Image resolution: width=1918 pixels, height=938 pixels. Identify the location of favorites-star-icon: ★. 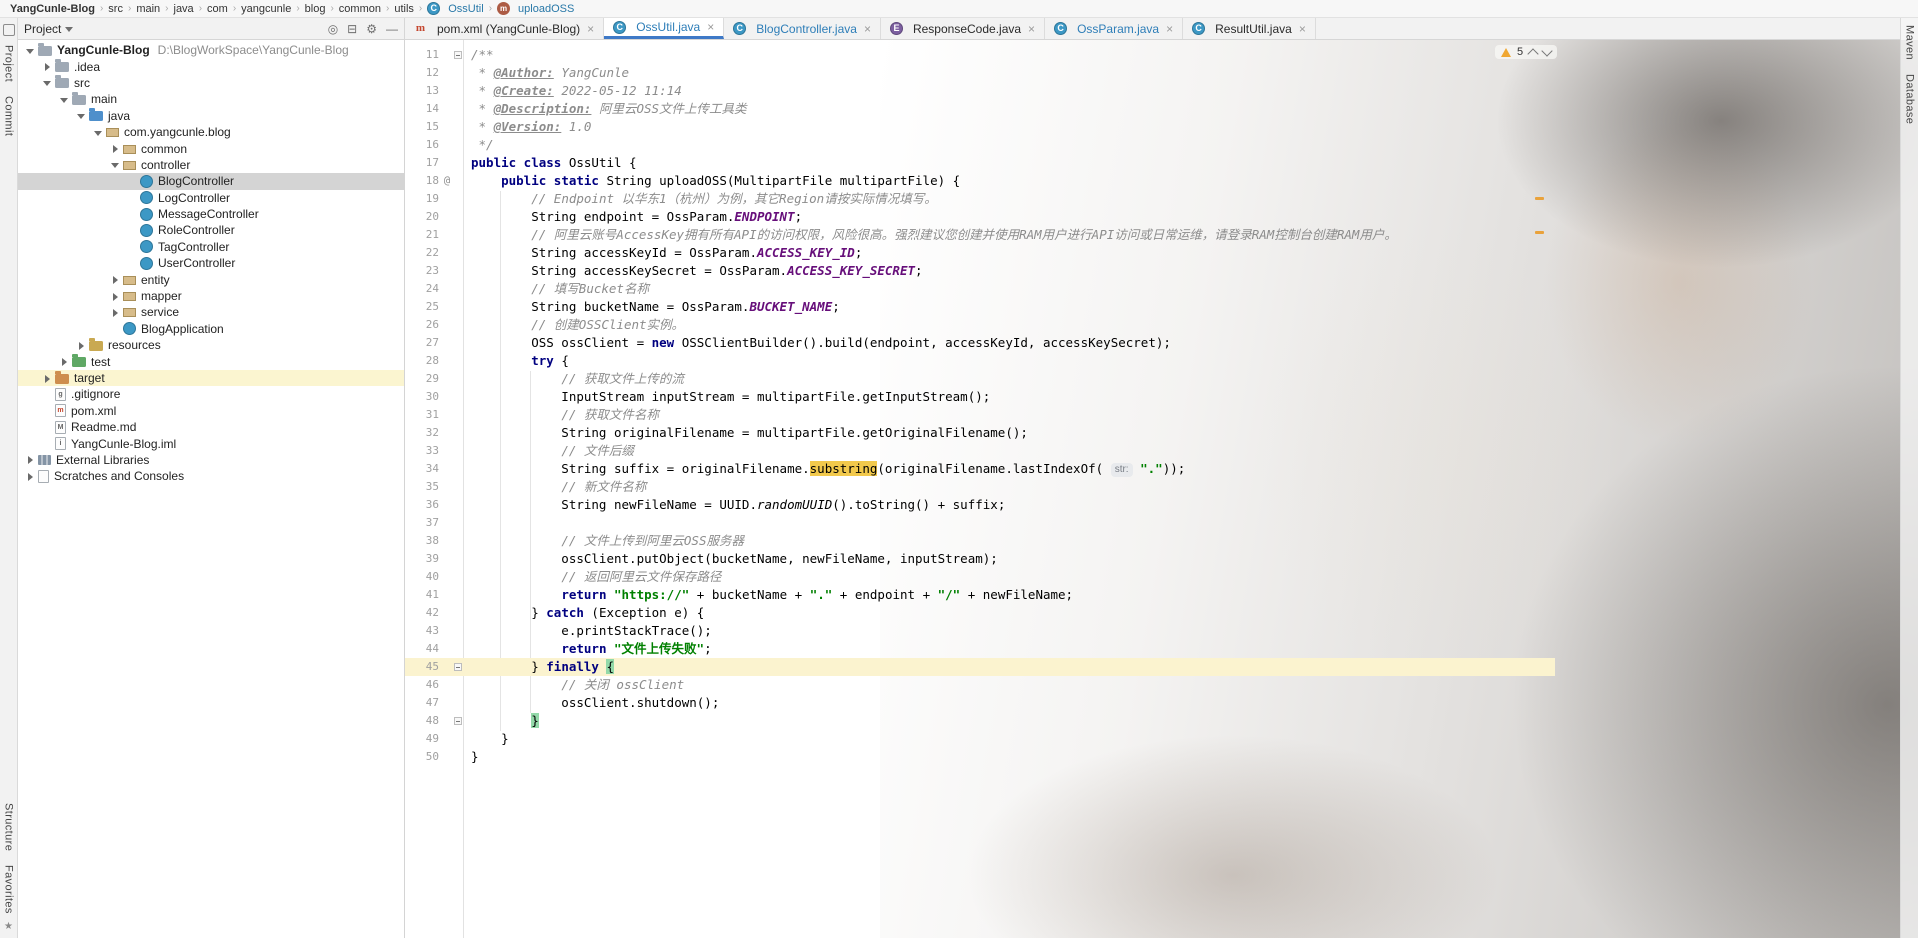
(8, 926).